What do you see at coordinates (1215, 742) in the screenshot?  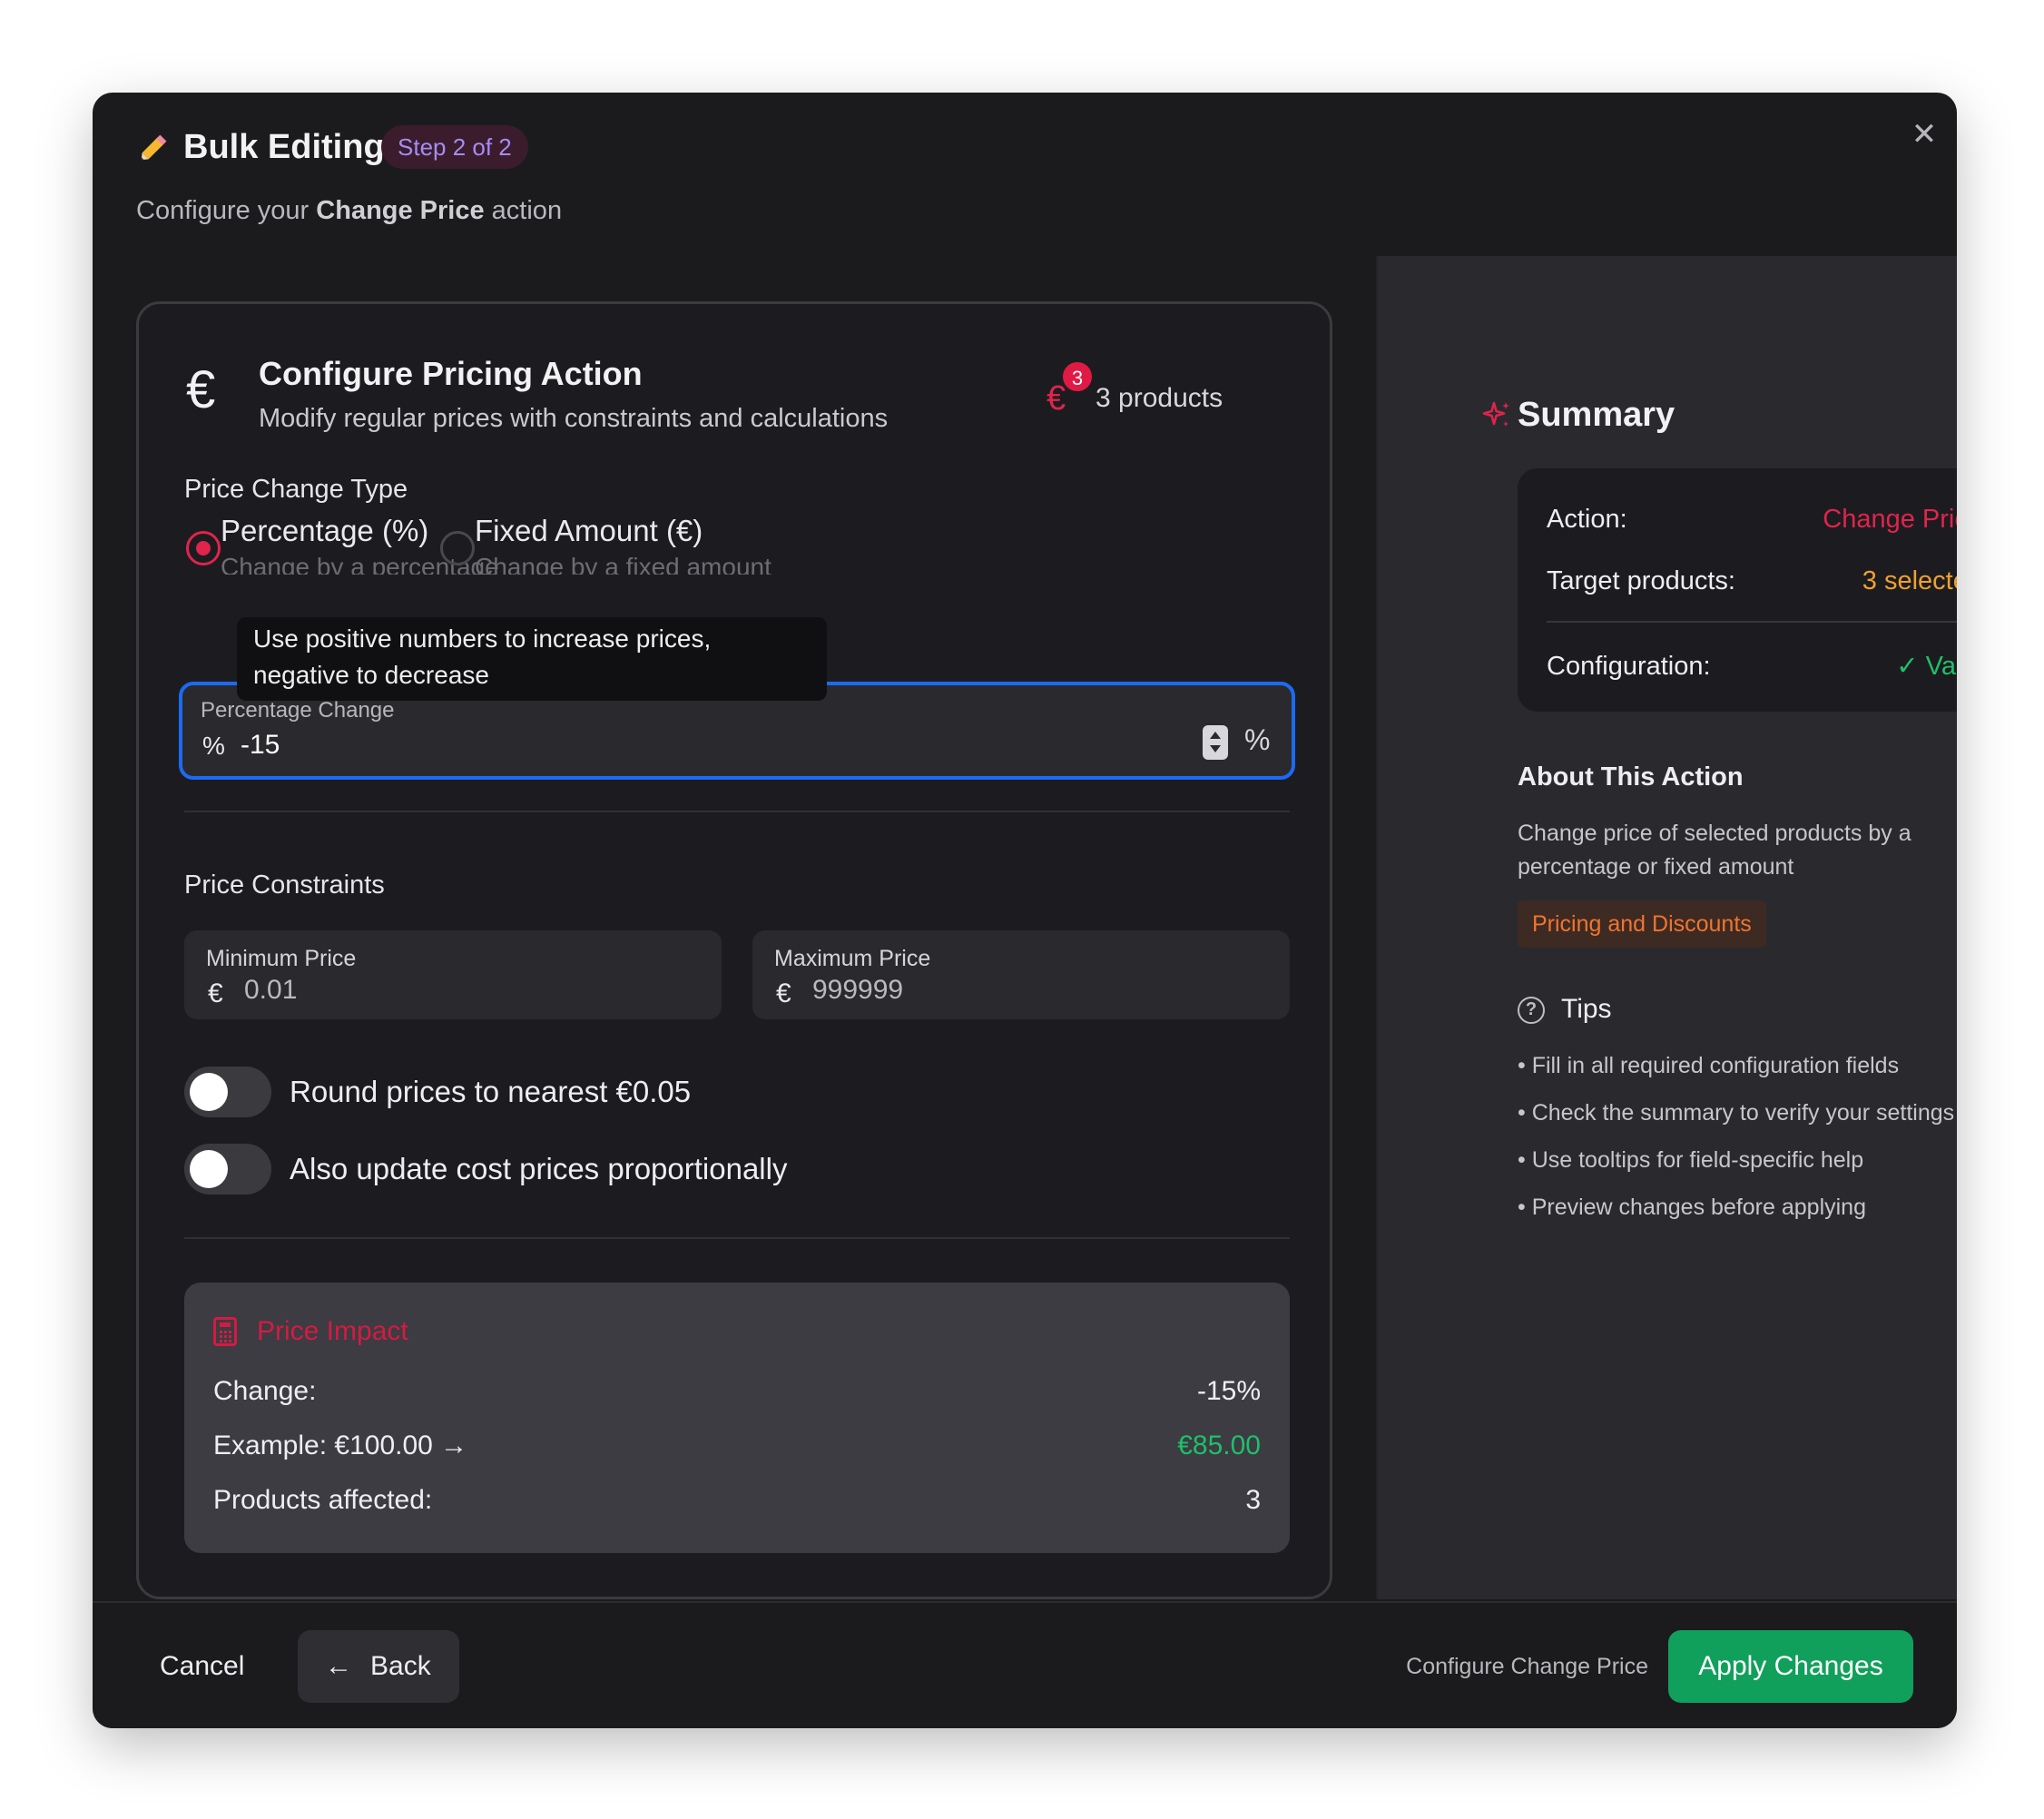 I see `number-stepper` at bounding box center [1215, 742].